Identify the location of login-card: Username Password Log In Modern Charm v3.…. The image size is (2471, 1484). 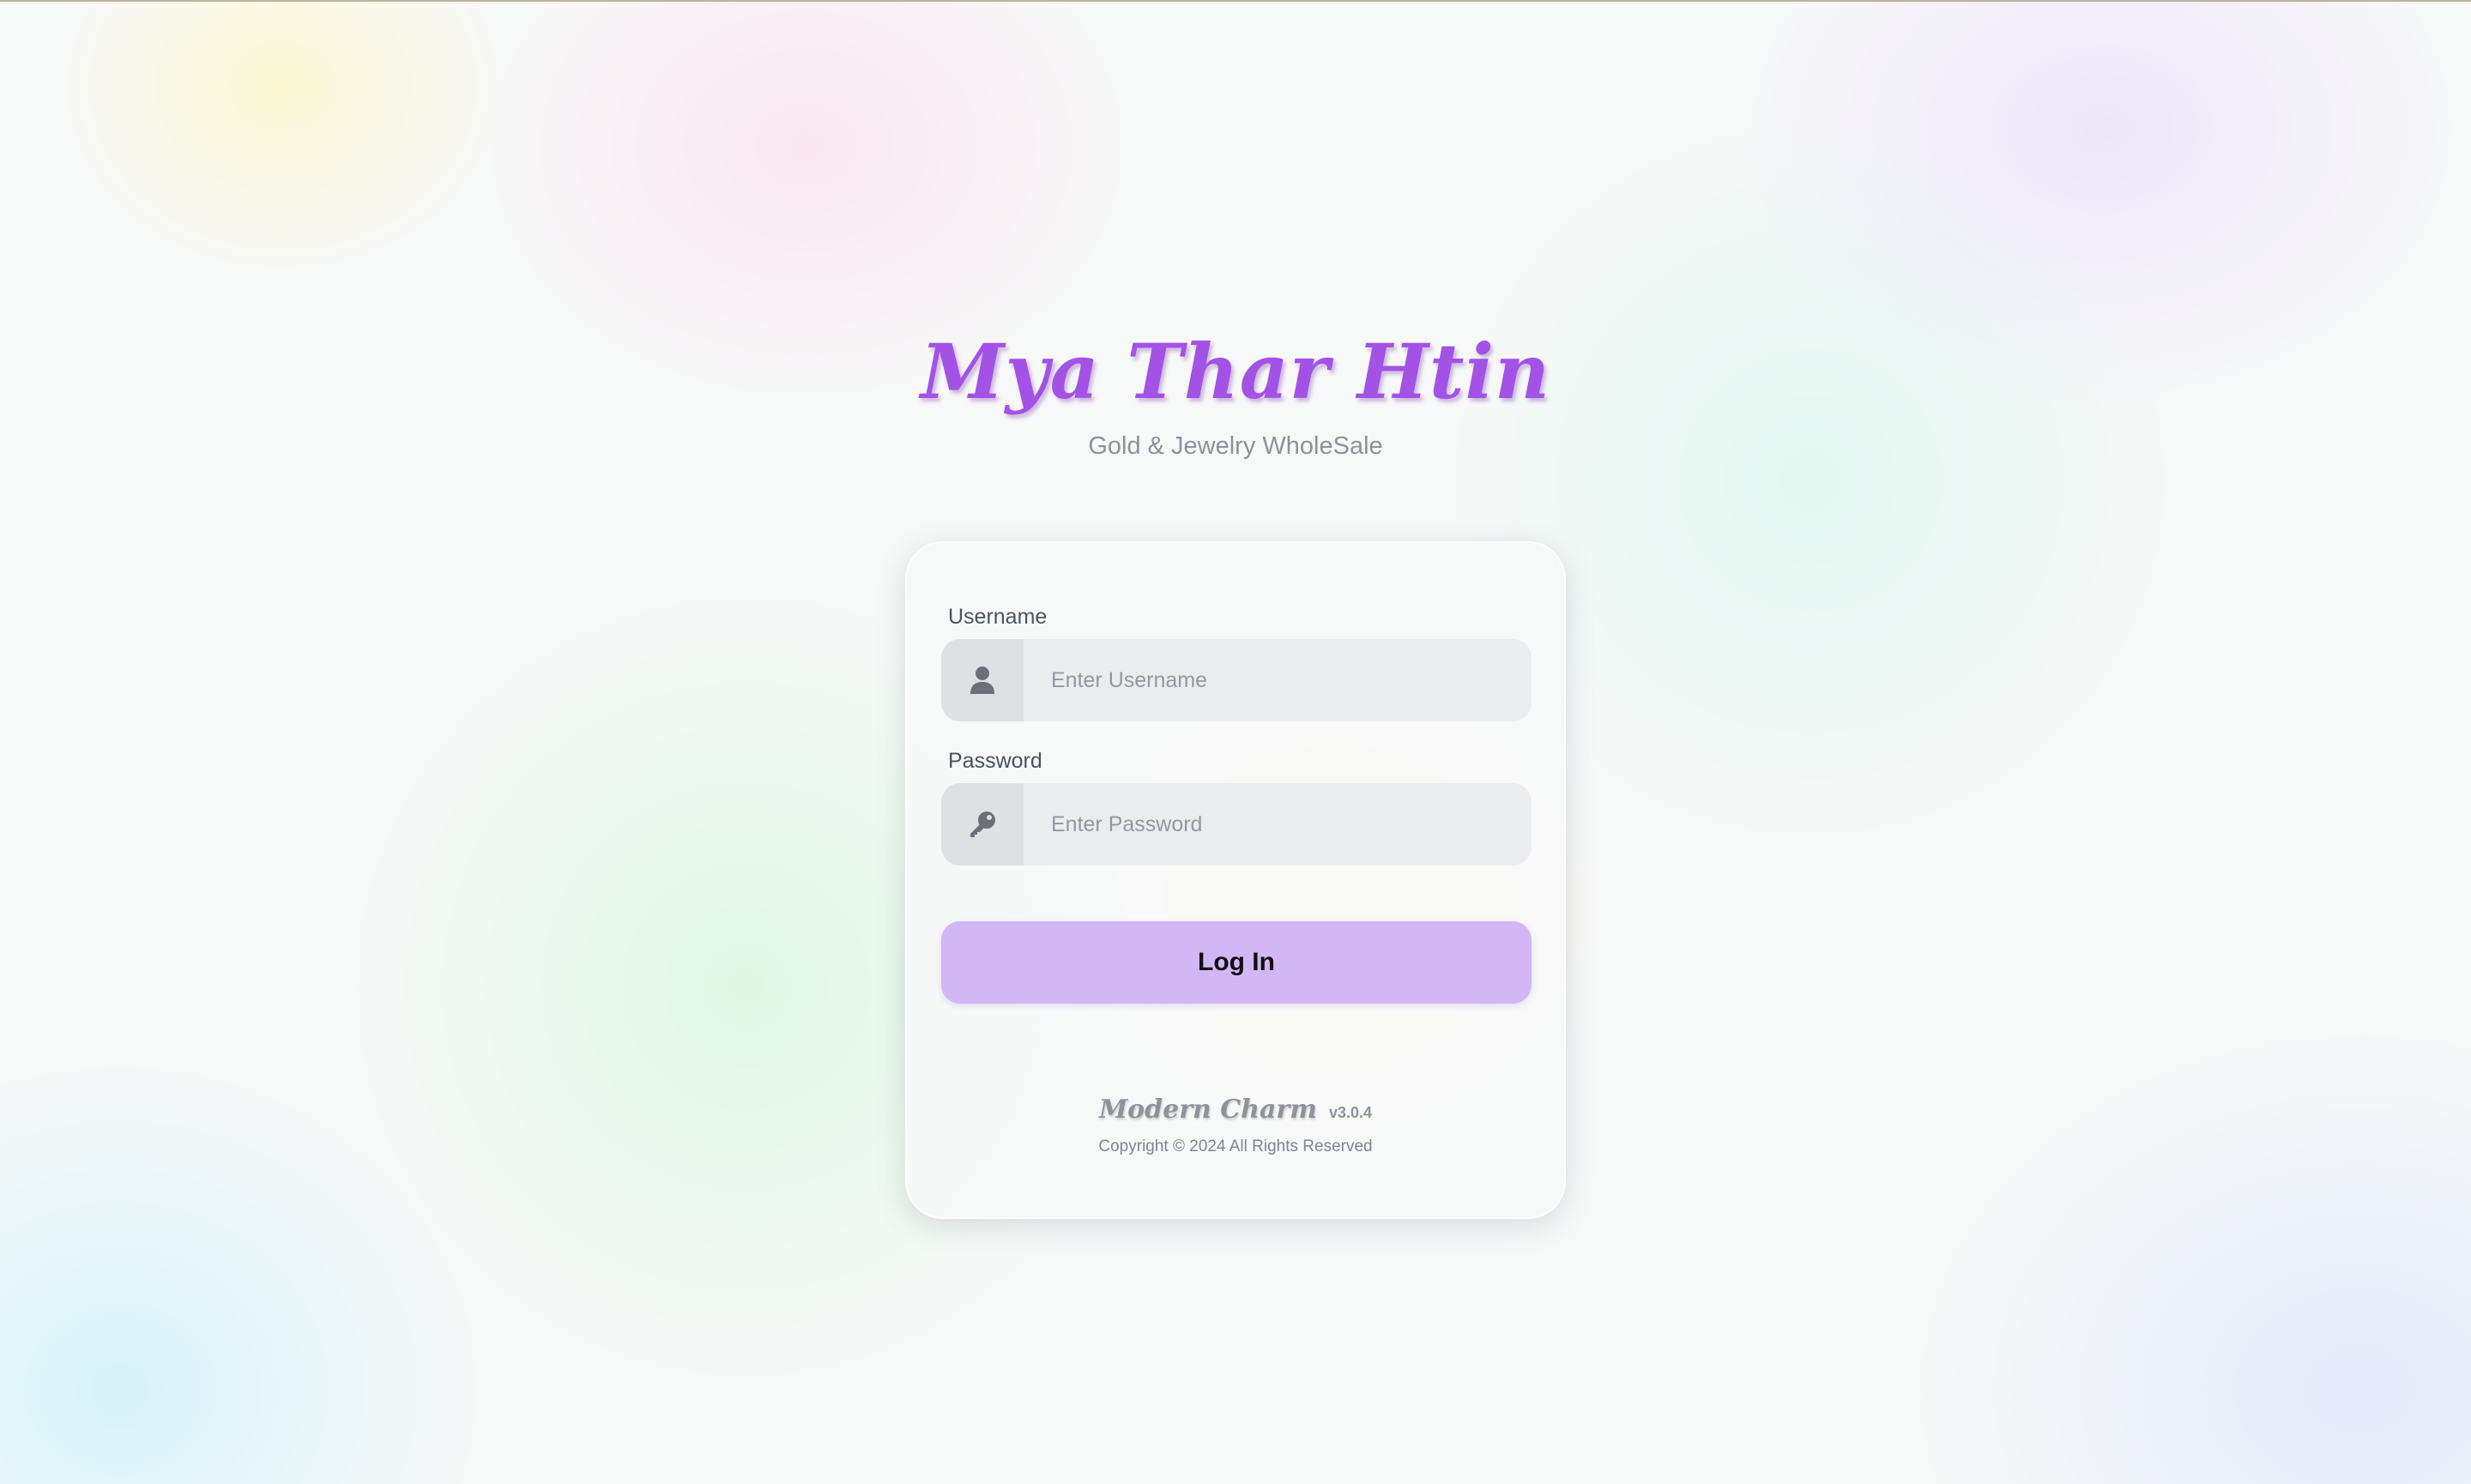
(1235, 880).